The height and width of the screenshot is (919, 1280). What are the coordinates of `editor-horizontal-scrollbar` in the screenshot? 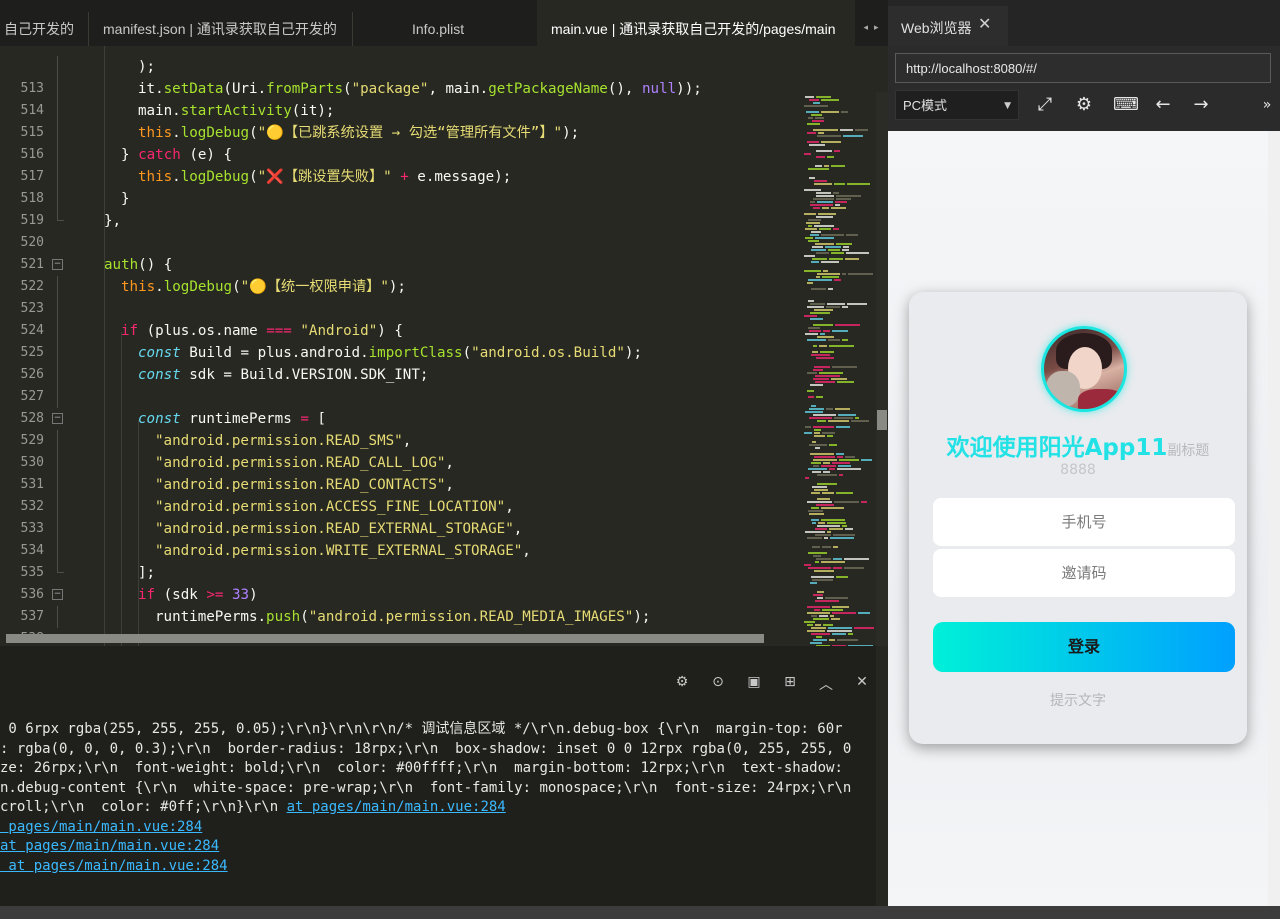 It's located at (385, 638).